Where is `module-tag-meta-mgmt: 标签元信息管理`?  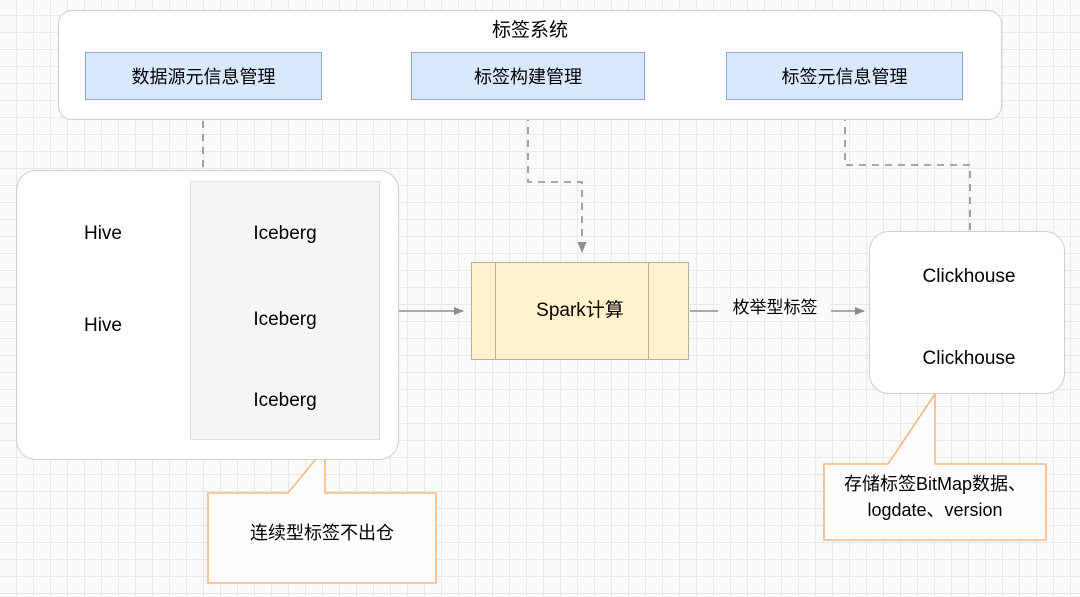 module-tag-meta-mgmt: 标签元信息管理 is located at coordinates (844, 76).